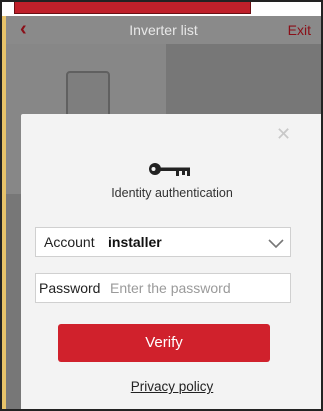  I want to click on close-icon: ✕, so click(283, 134).